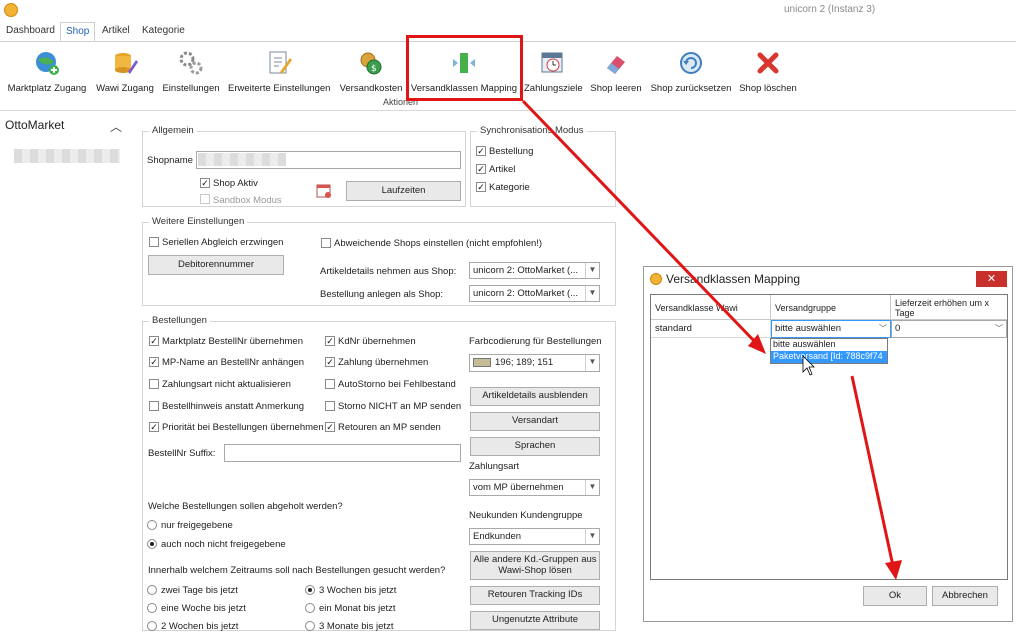 The height and width of the screenshot is (632, 1016). I want to click on sync-kategorie-checkbox: ✓, so click(481, 187).